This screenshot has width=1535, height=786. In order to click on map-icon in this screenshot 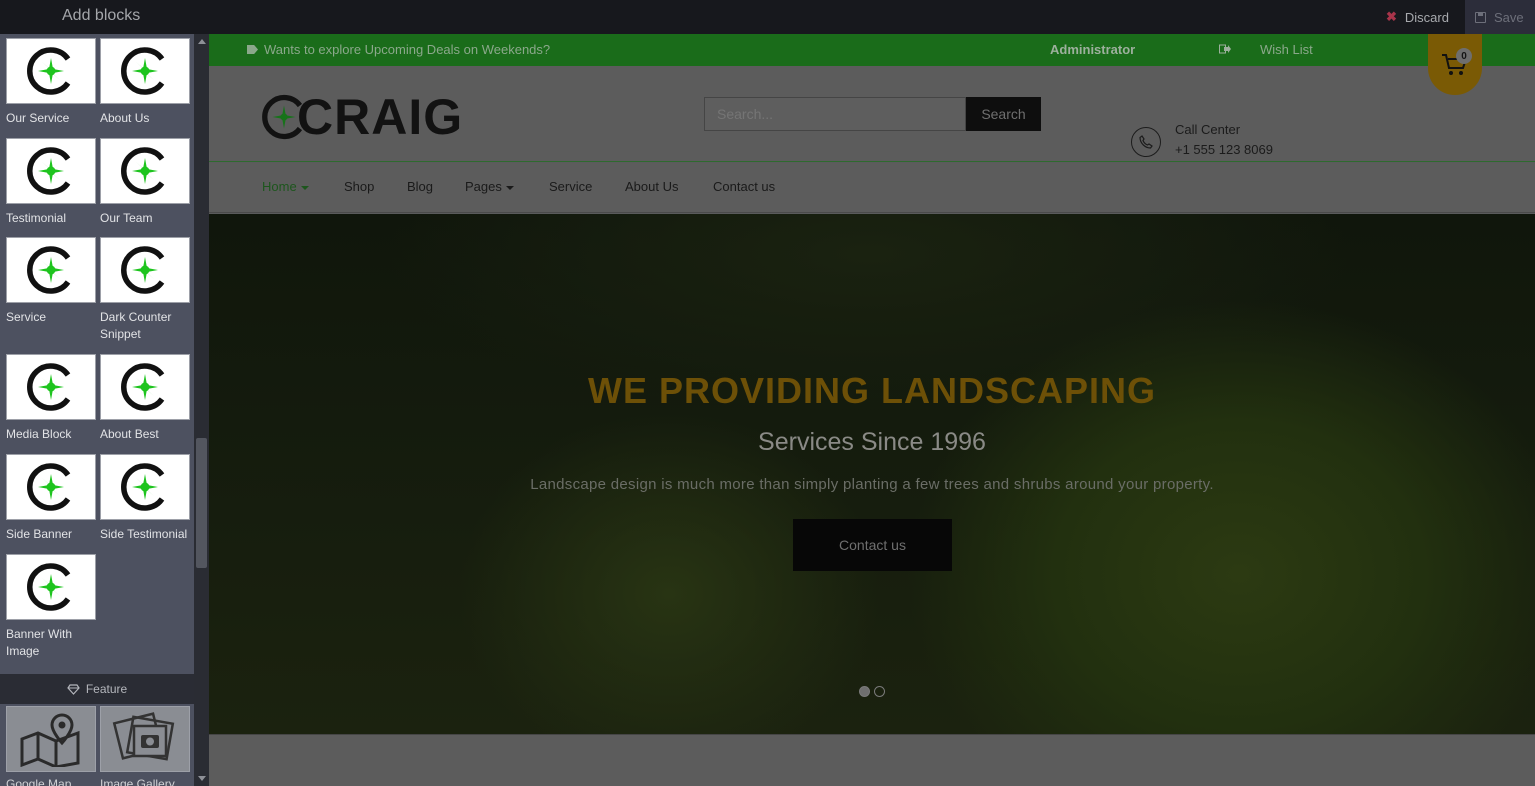, I will do `click(50, 740)`.